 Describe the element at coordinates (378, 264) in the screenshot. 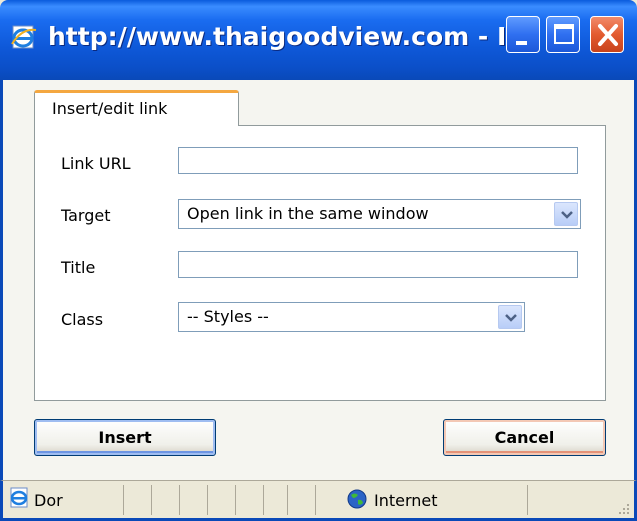

I see `title-input` at that location.